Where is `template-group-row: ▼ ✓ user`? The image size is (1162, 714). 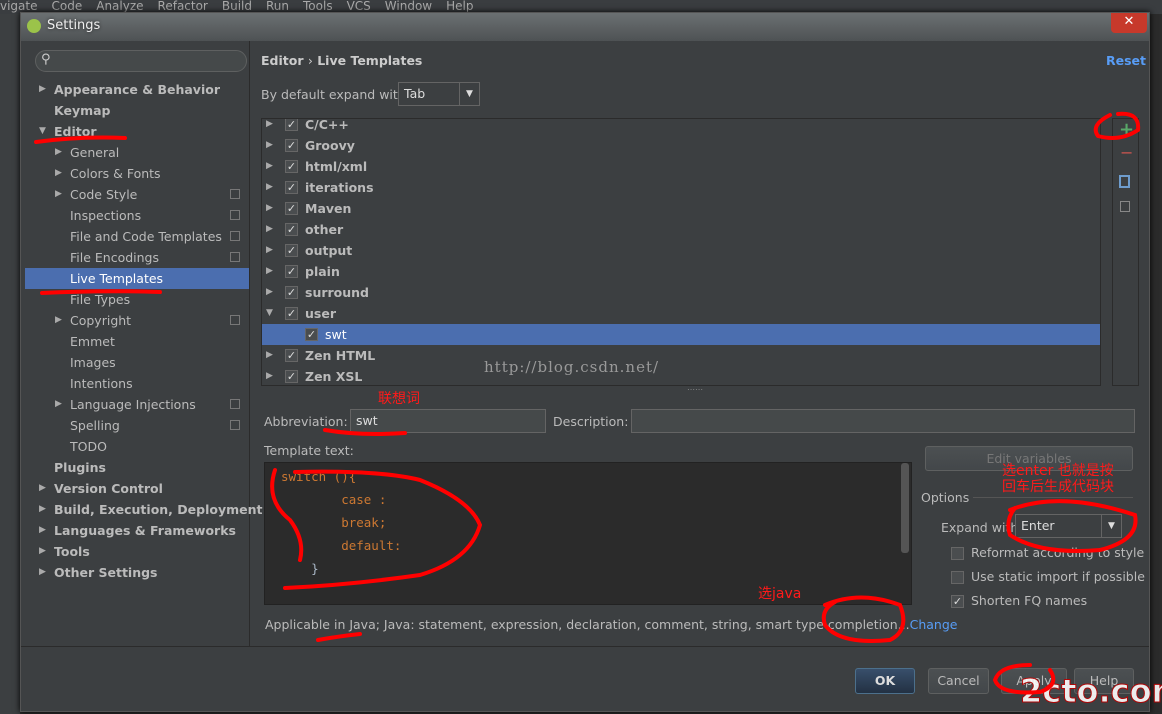
template-group-row: ▼ ✓ user is located at coordinates (681, 313).